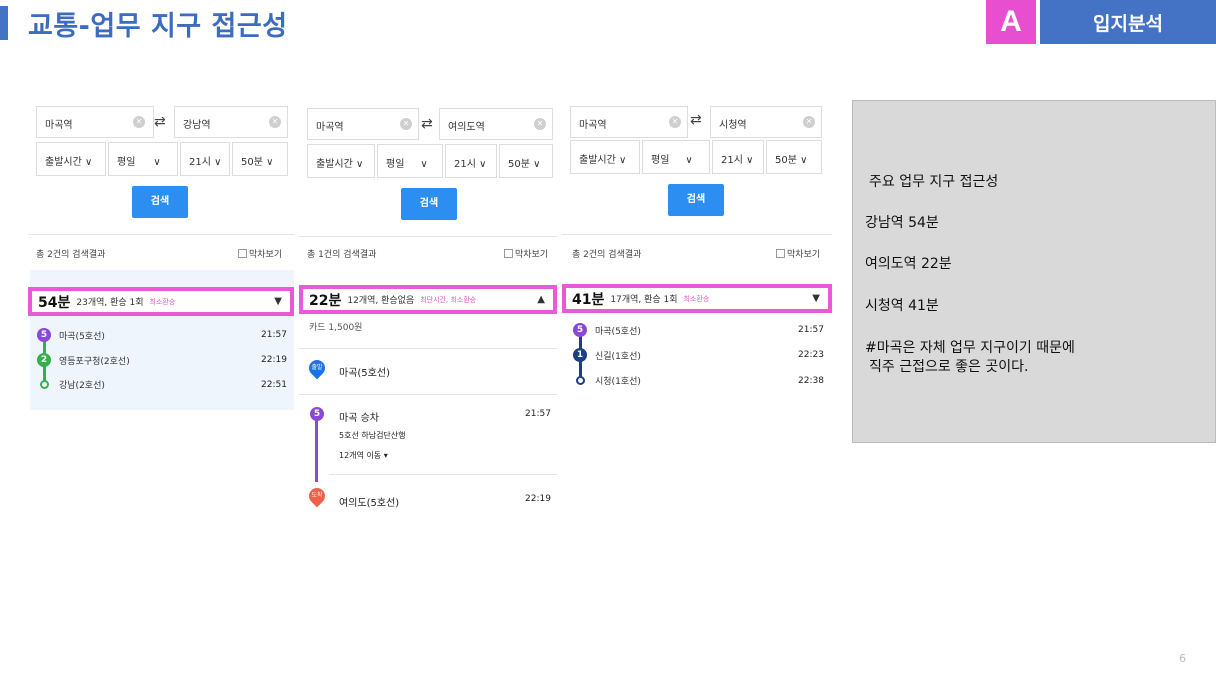  Describe the element at coordinates (908, 264) in the screenshot. I see `info-line: 여의도역 22분` at that location.